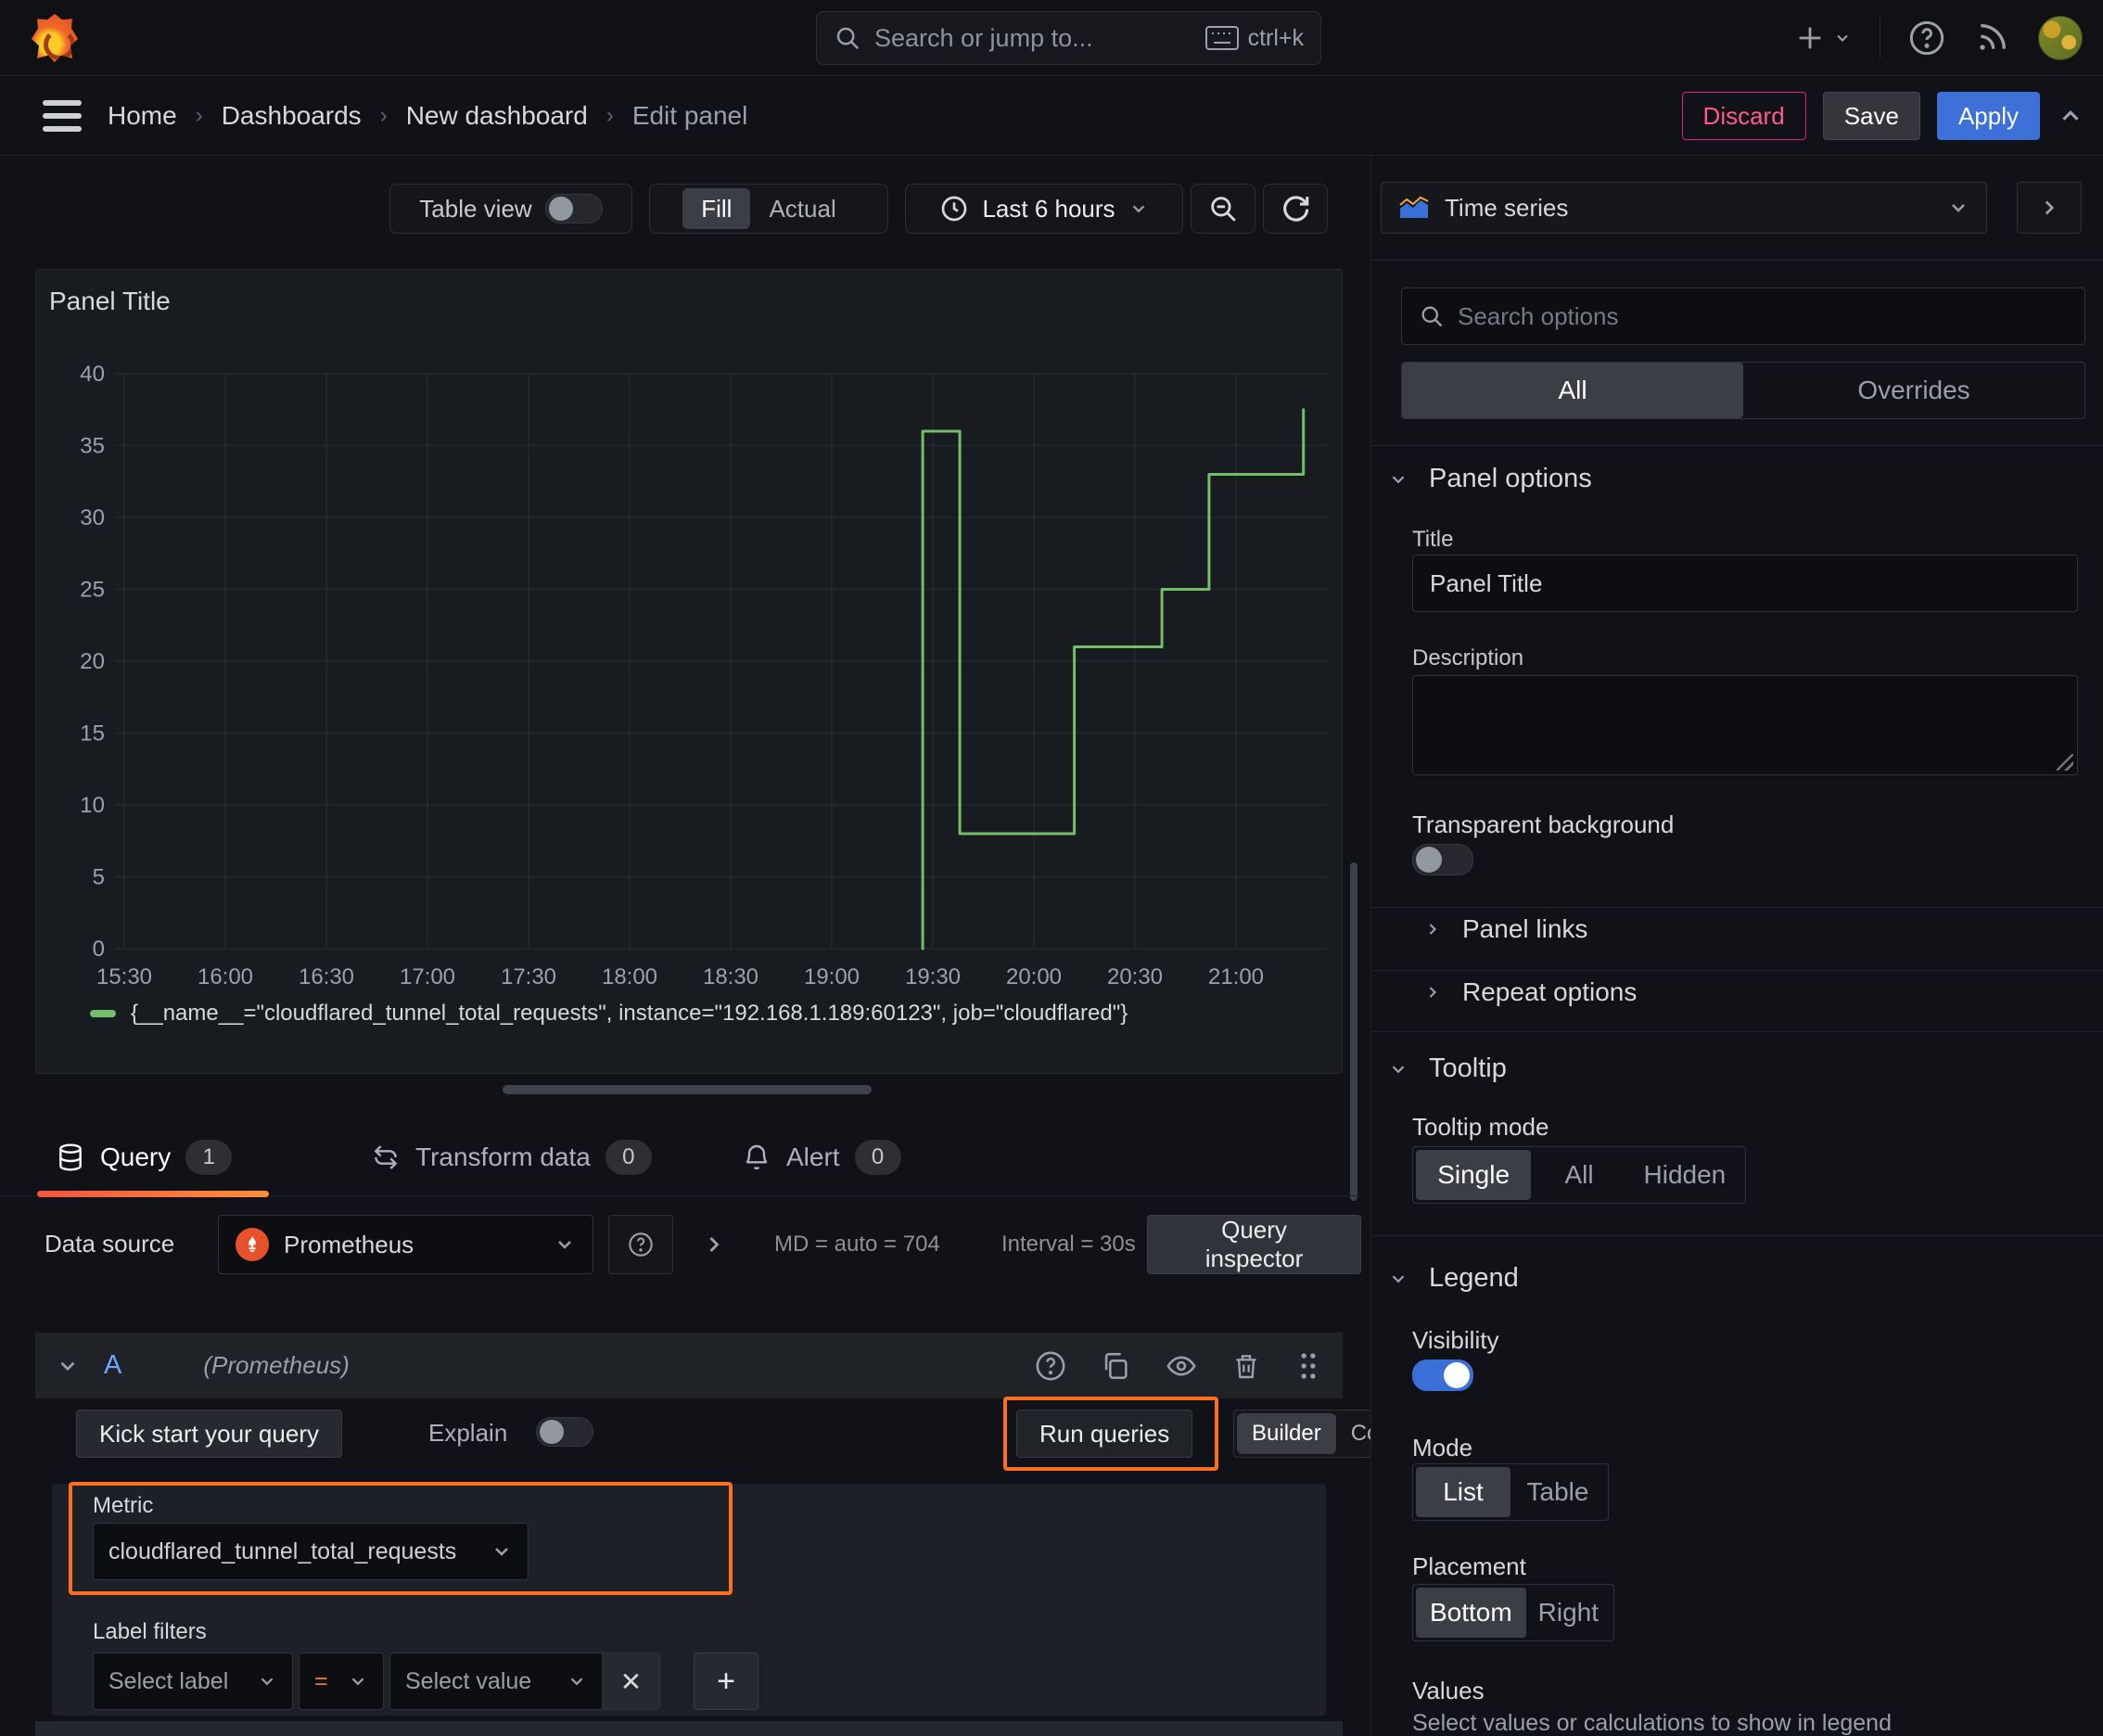 The image size is (2103, 1736). Describe the element at coordinates (1254, 1244) in the screenshot. I see `query-inspector-button: Query inspector` at that location.